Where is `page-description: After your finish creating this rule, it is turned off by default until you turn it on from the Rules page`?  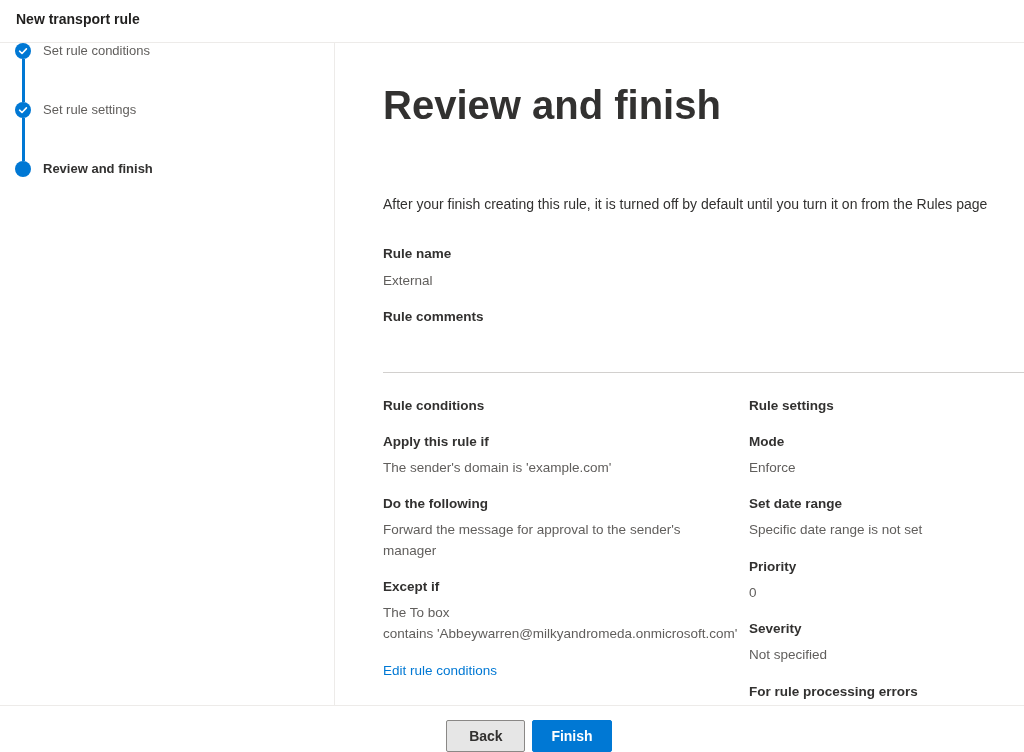 page-description: After your finish creating this rule, it is turned off by default until you turn it on from the Rules page is located at coordinates (686, 204).